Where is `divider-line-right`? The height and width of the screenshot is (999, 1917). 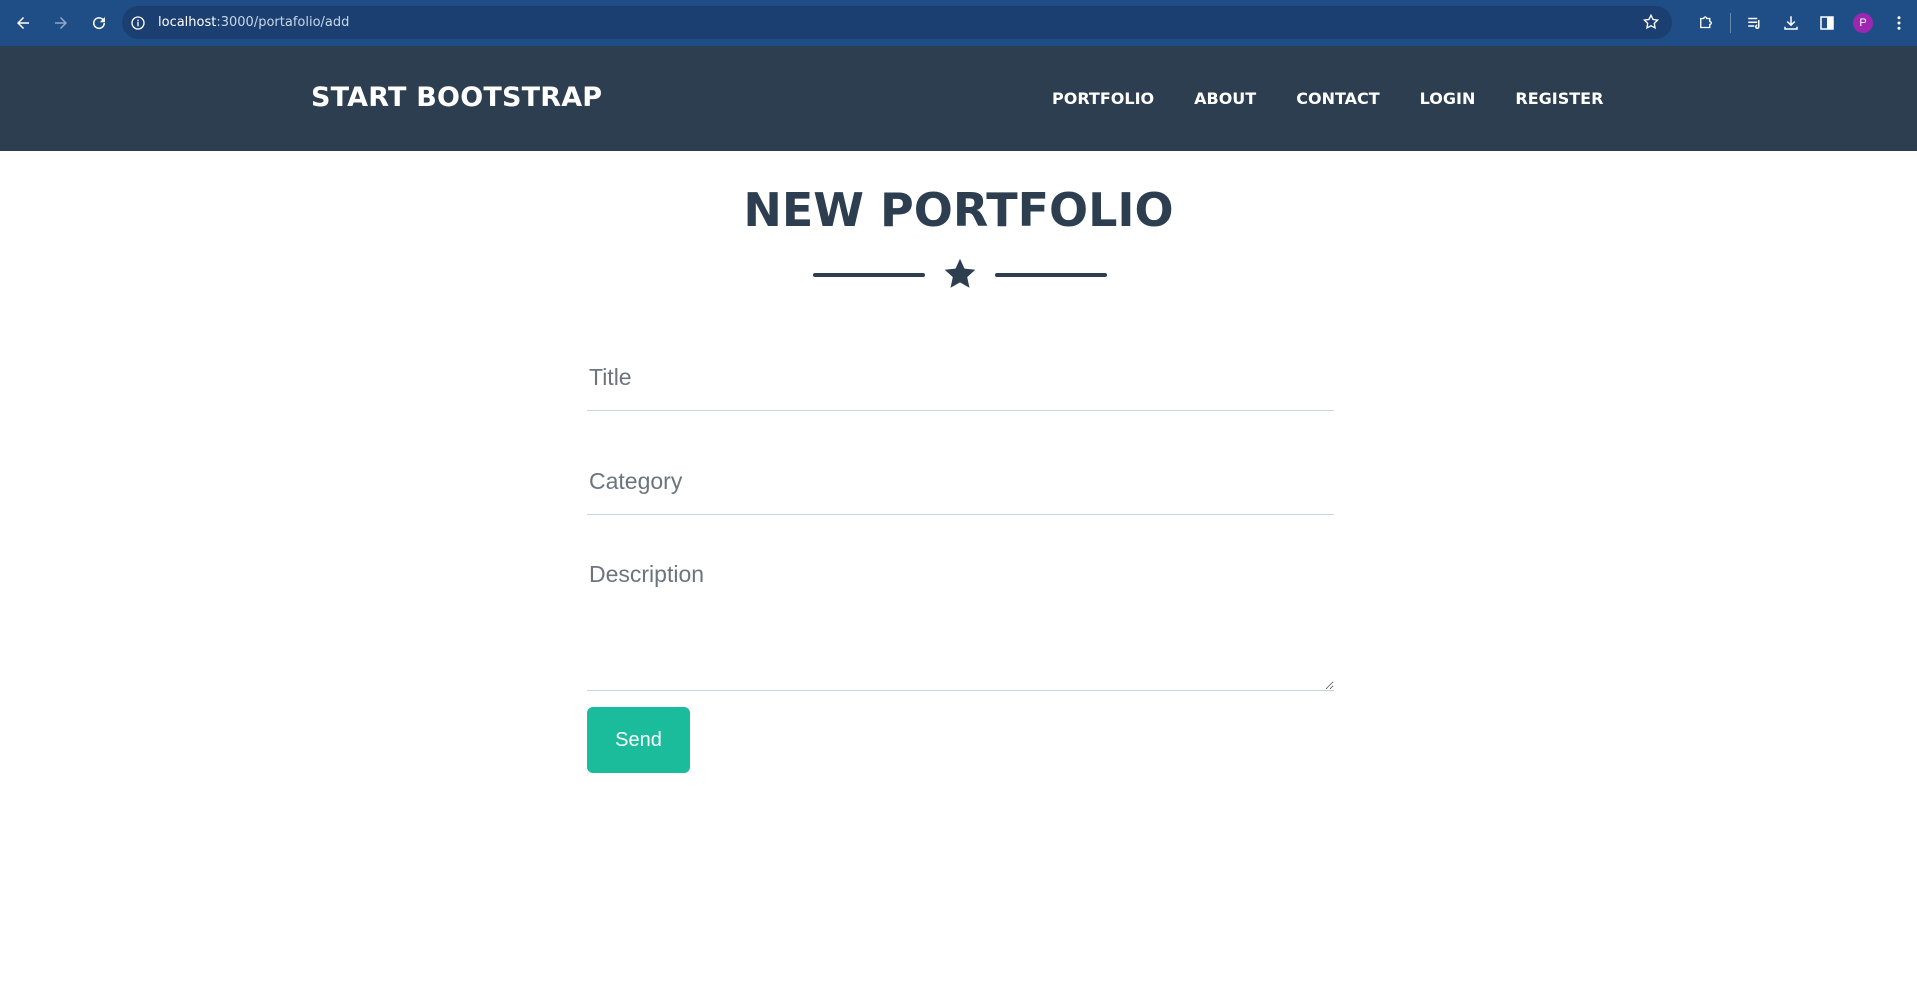 divider-line-right is located at coordinates (1051, 275).